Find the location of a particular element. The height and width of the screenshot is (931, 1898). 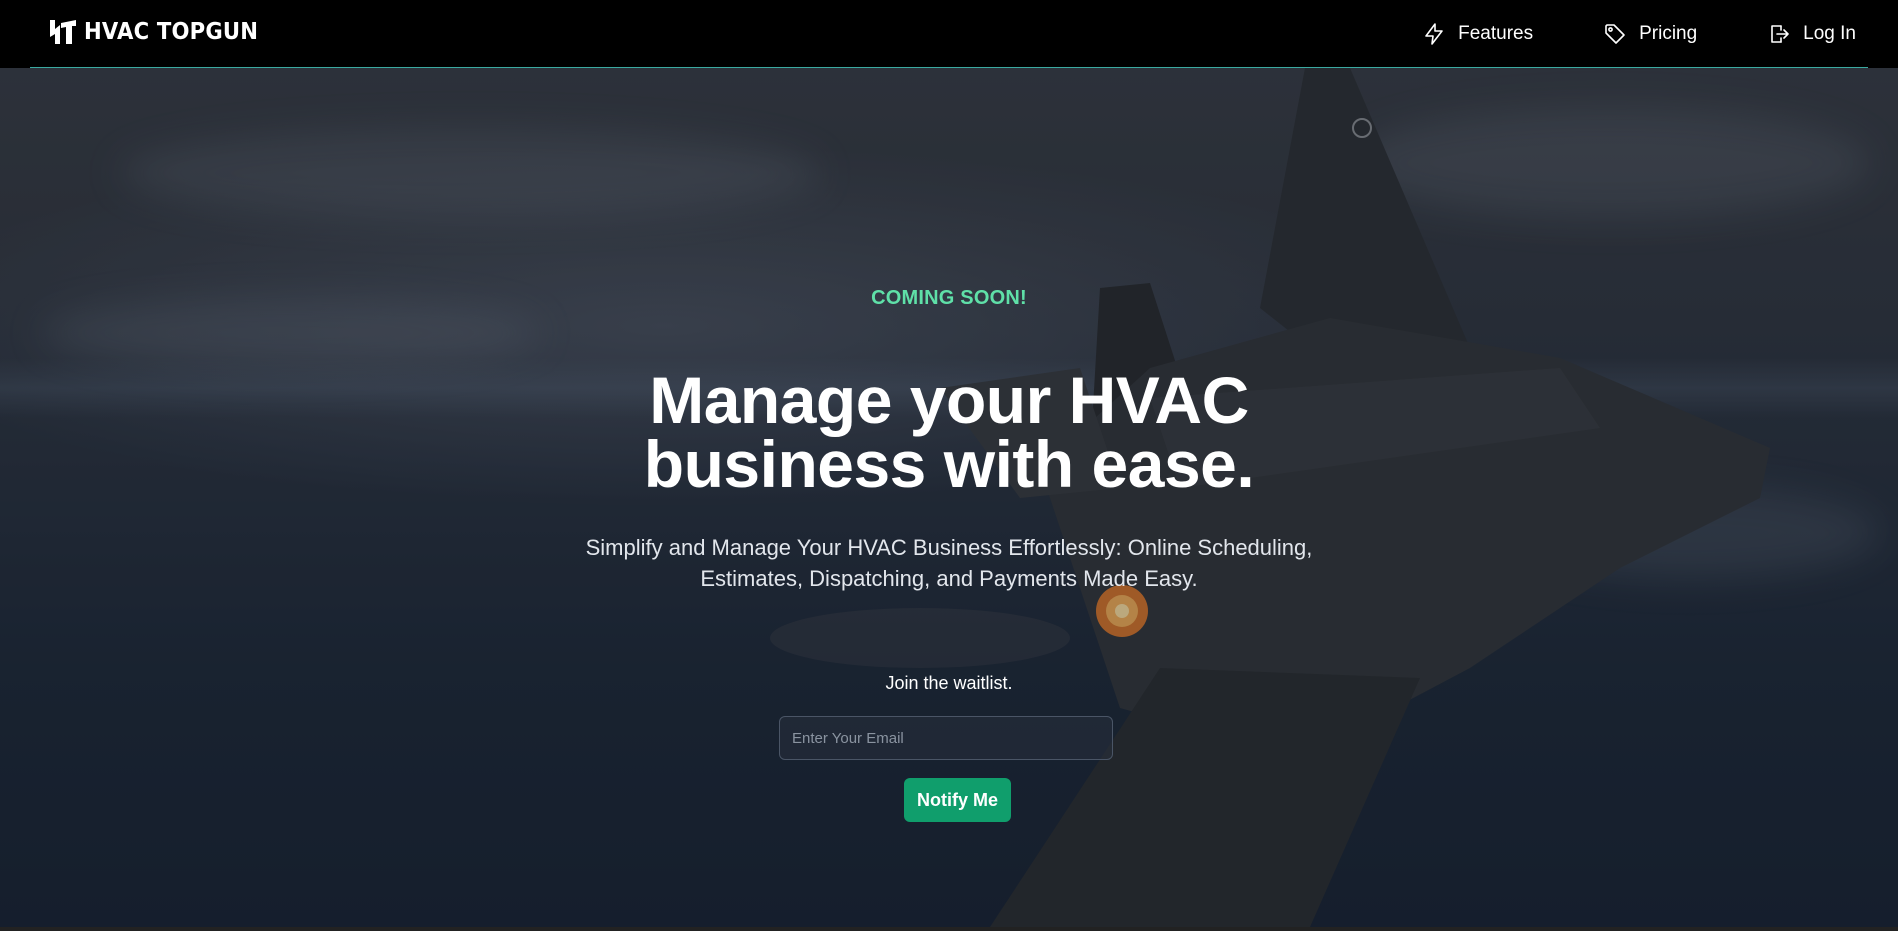

nav-login-link: Log In is located at coordinates (1811, 34).